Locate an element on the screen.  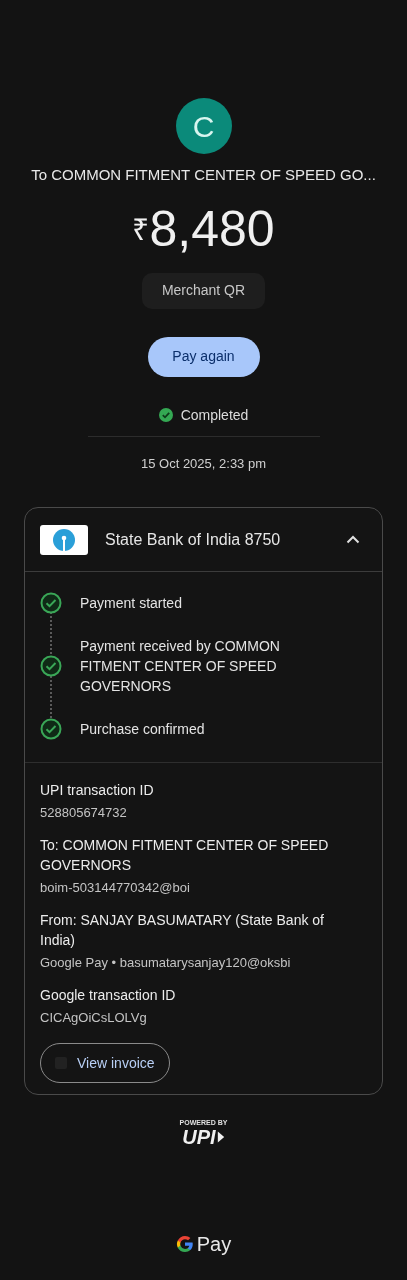
timeline-step: Payment received by COMMON FITMENT CENTER OF SPEED GOVERNORS is located at coordinates (190, 666).